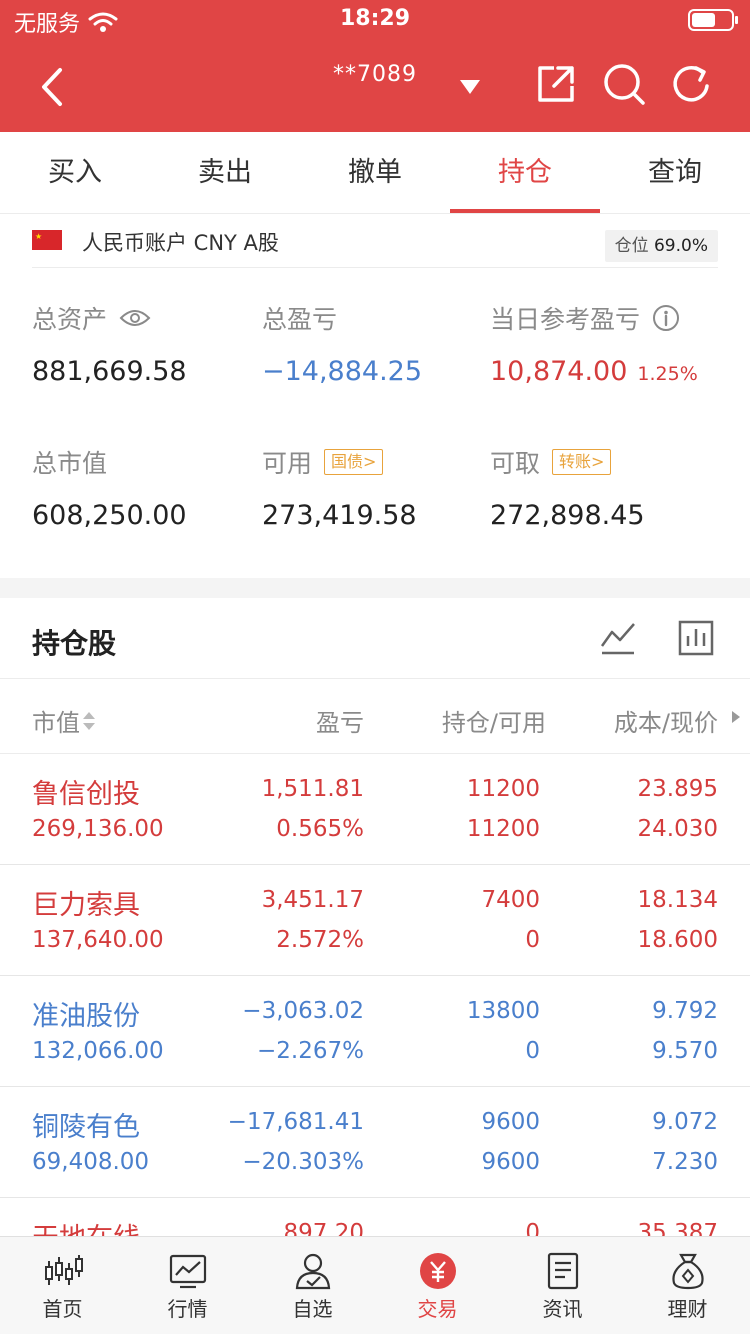 This screenshot has width=750, height=1334. I want to click on stock-cost: 9.072, so click(685, 1122).